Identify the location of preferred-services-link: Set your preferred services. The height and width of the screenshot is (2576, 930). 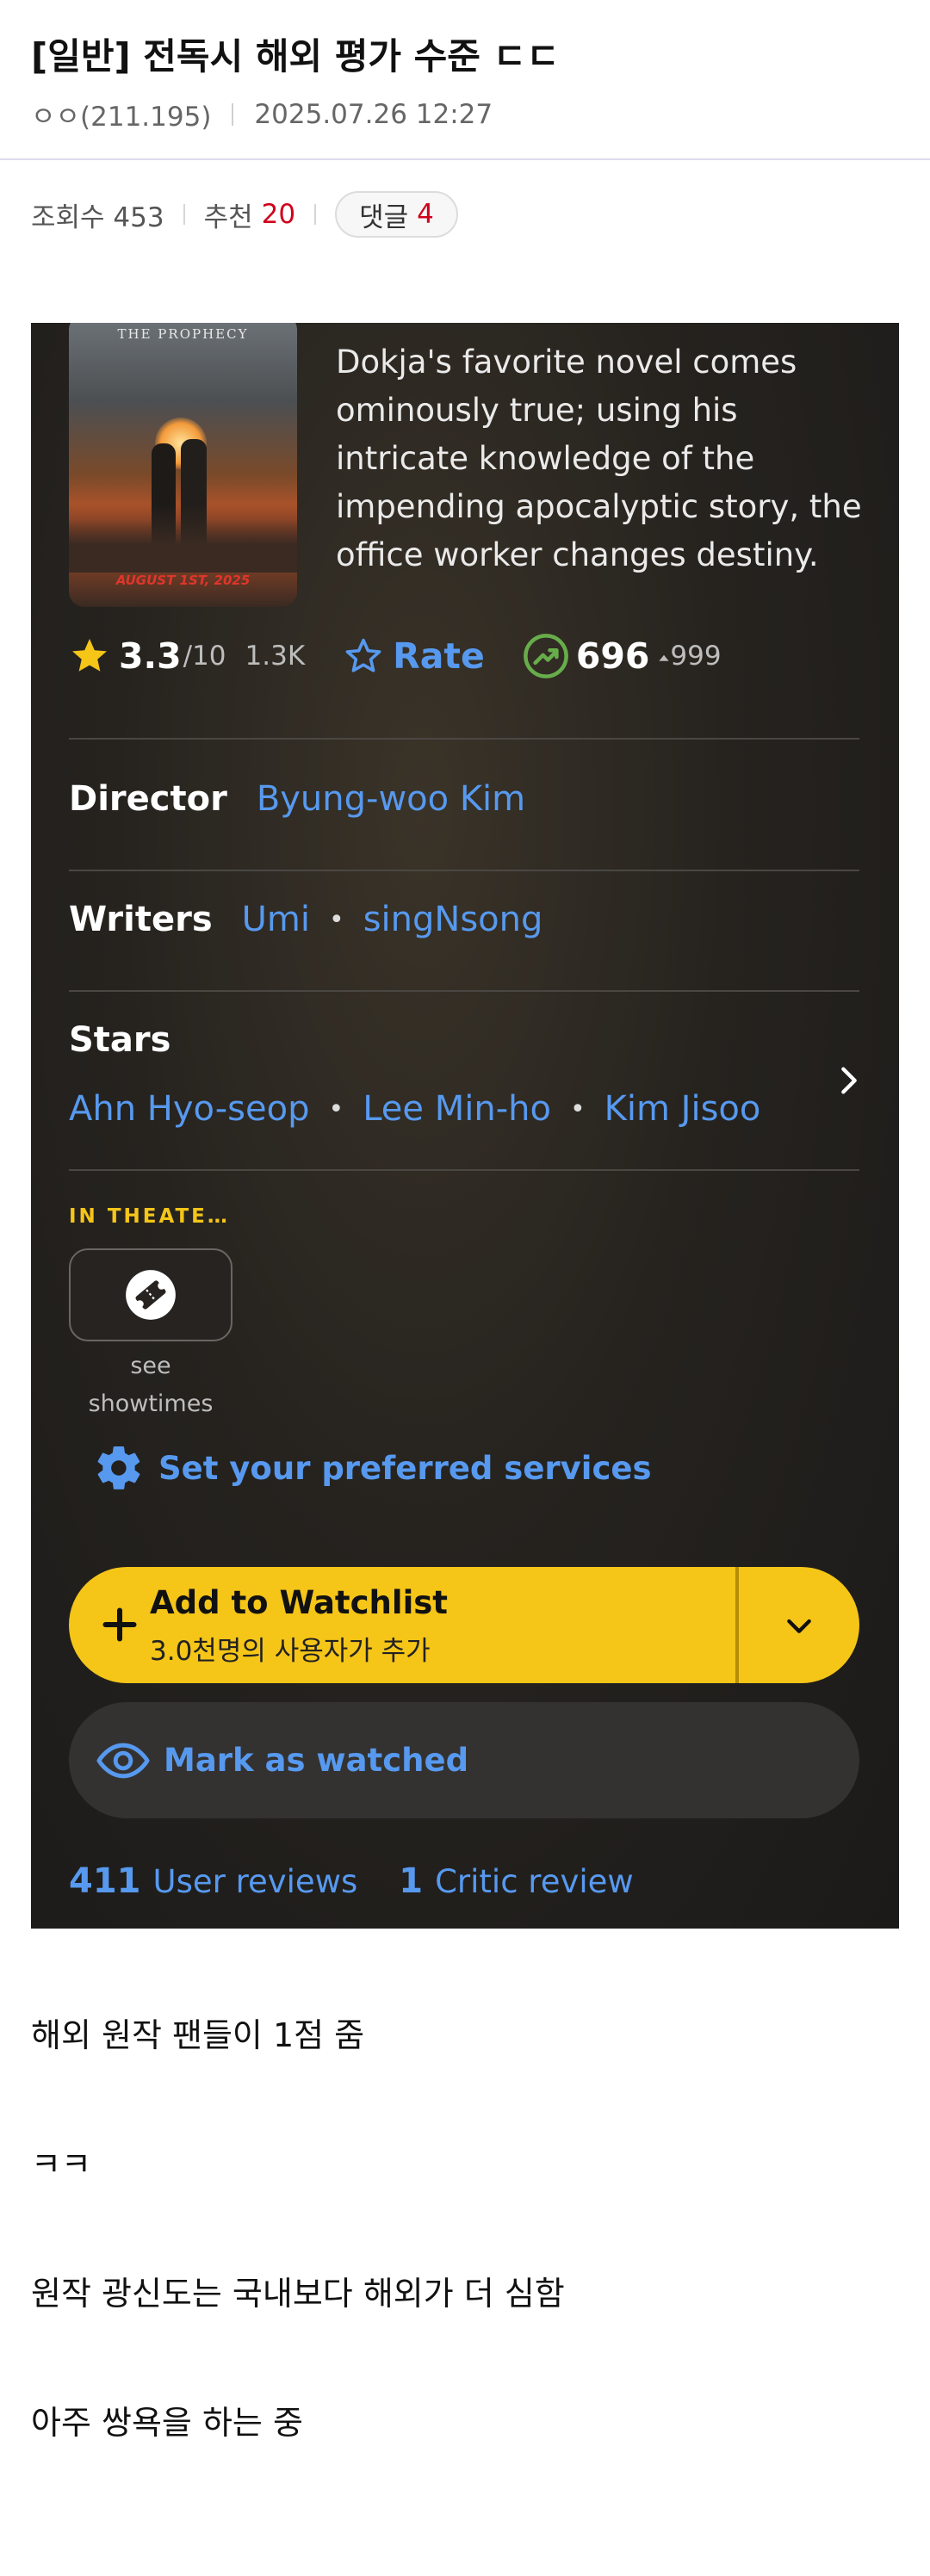
(373, 1468).